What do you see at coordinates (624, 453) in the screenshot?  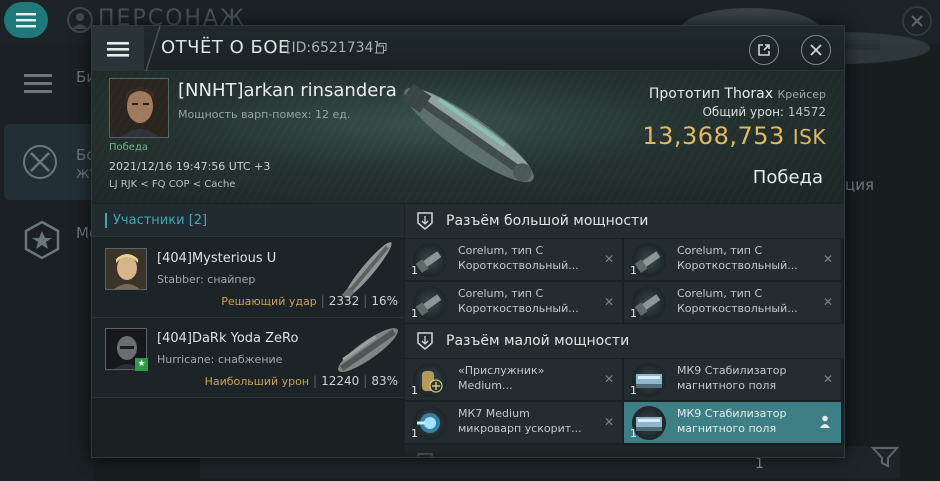 I see `scroll-fade` at bounding box center [624, 453].